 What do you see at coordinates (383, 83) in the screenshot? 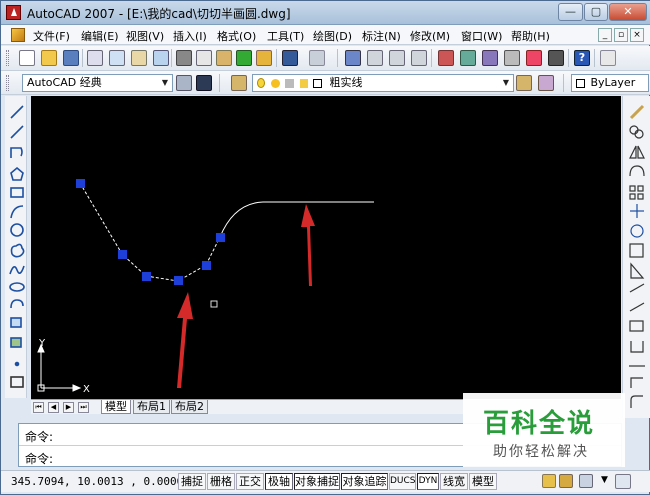
I see `layer-select: 粗实线 ▼` at bounding box center [383, 83].